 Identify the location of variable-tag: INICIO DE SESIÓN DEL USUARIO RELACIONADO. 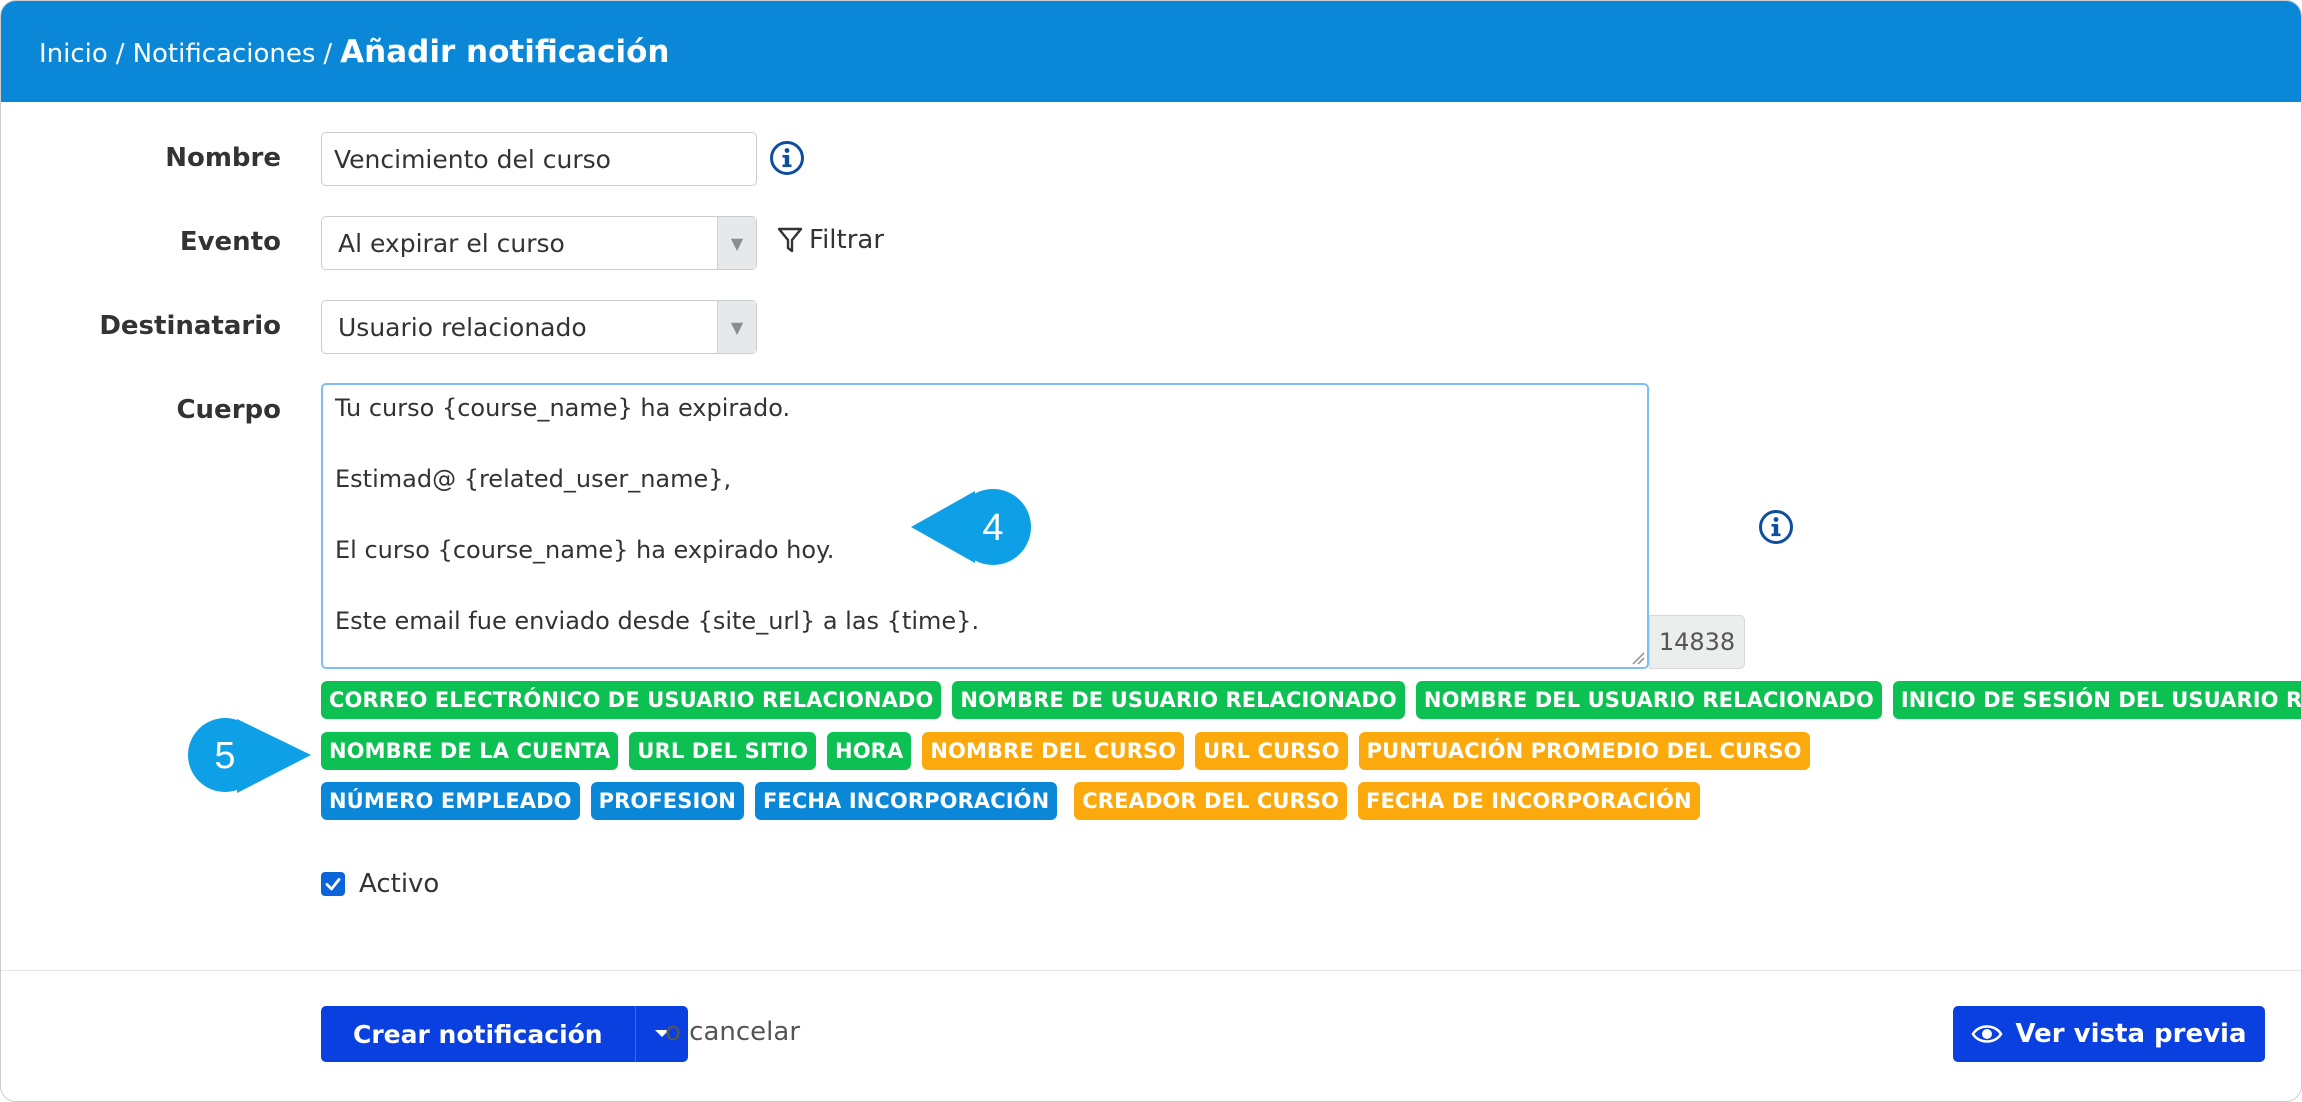
(2096, 700).